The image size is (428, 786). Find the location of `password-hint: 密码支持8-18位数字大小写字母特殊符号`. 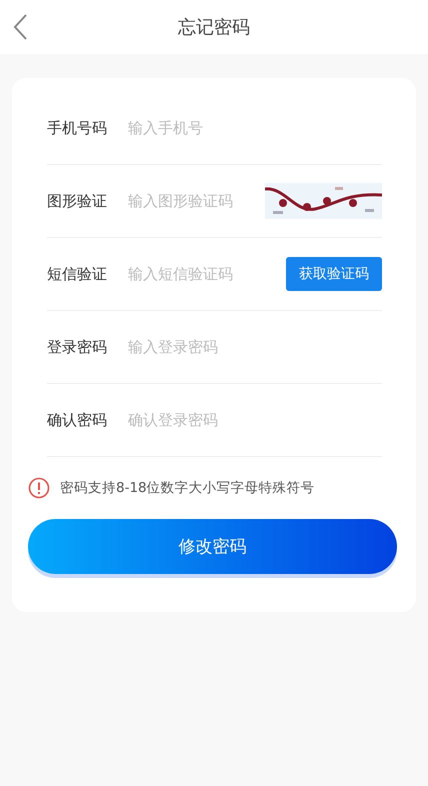

password-hint: 密码支持8-18位数字大小写字母特殊符号 is located at coordinates (187, 488).